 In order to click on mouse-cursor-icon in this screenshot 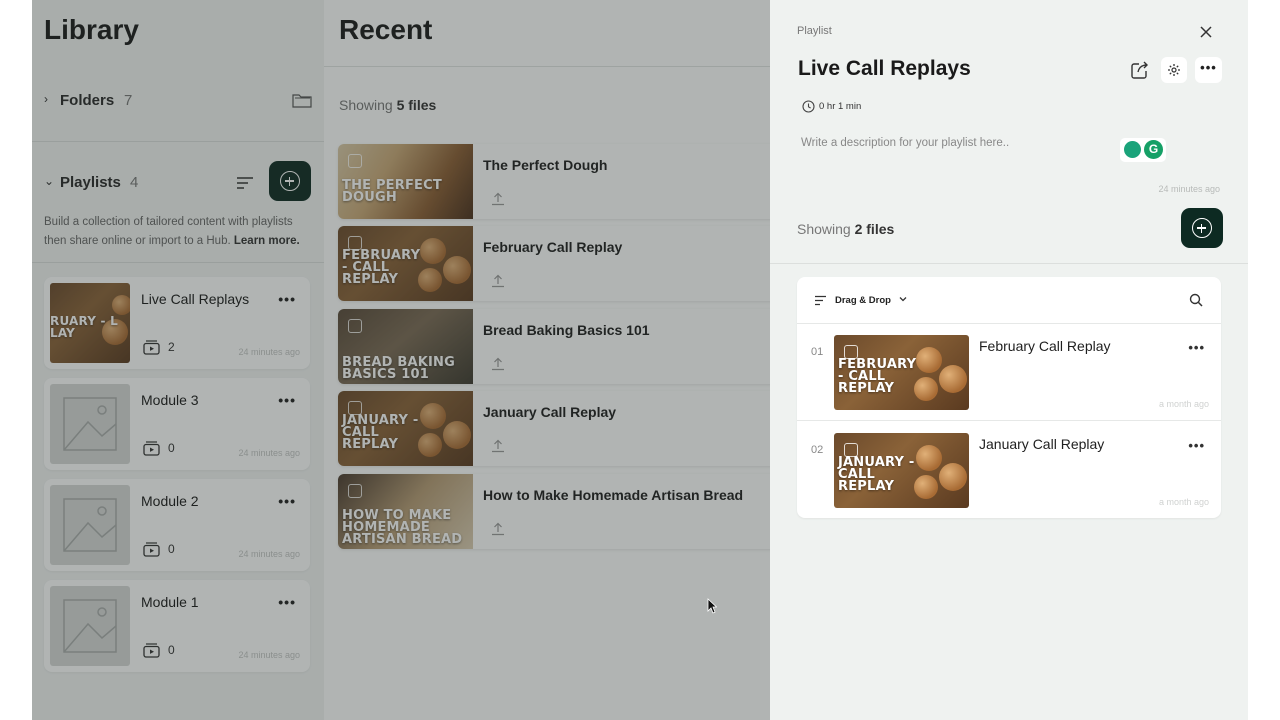, I will do `click(712, 606)`.